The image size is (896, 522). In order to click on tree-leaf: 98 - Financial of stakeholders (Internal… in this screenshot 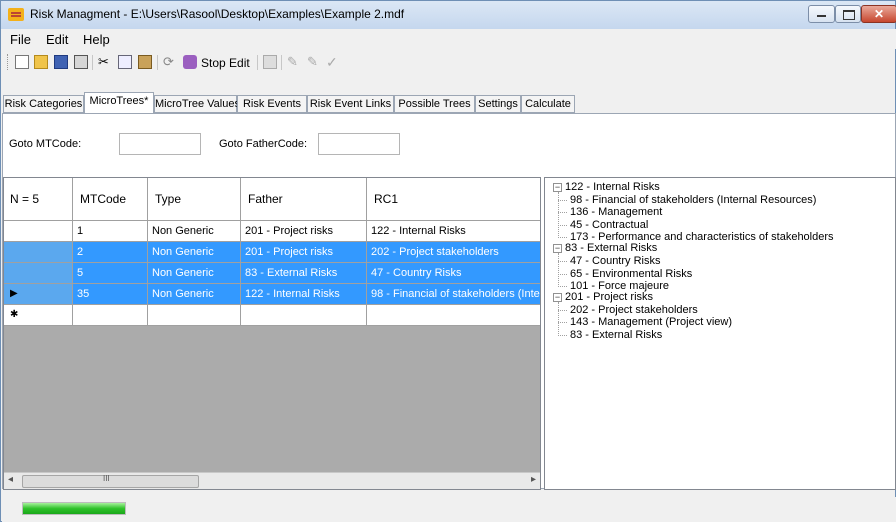, I will do `click(693, 200)`.